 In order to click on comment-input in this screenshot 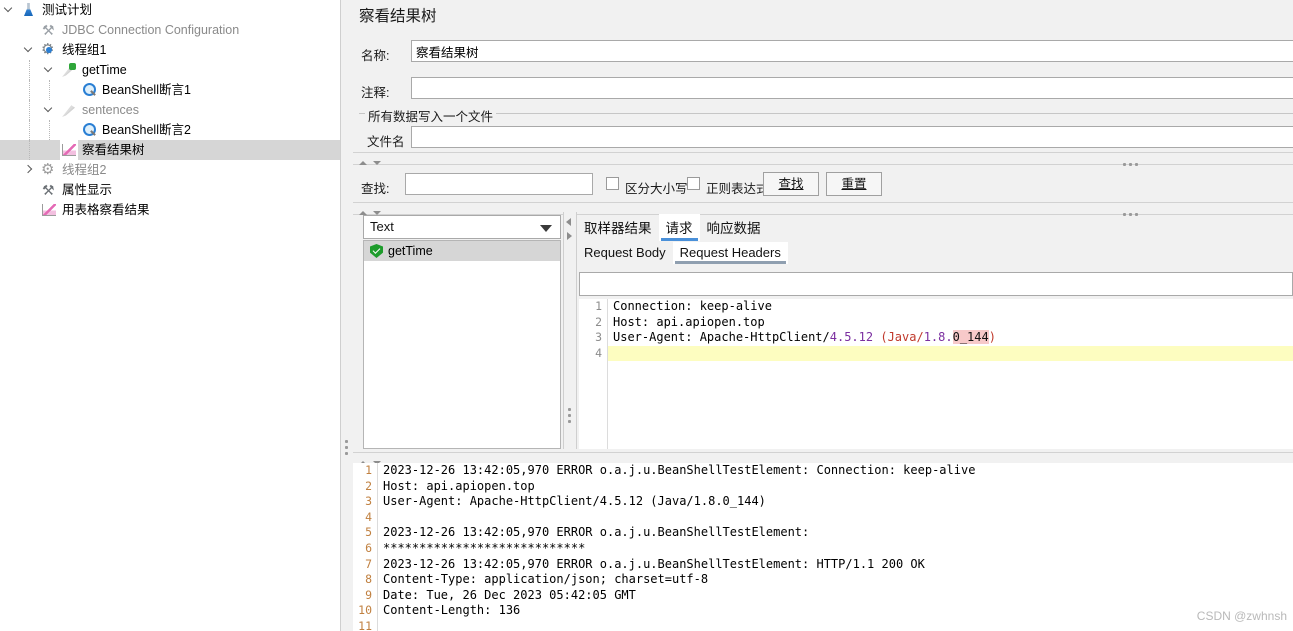, I will do `click(852, 88)`.